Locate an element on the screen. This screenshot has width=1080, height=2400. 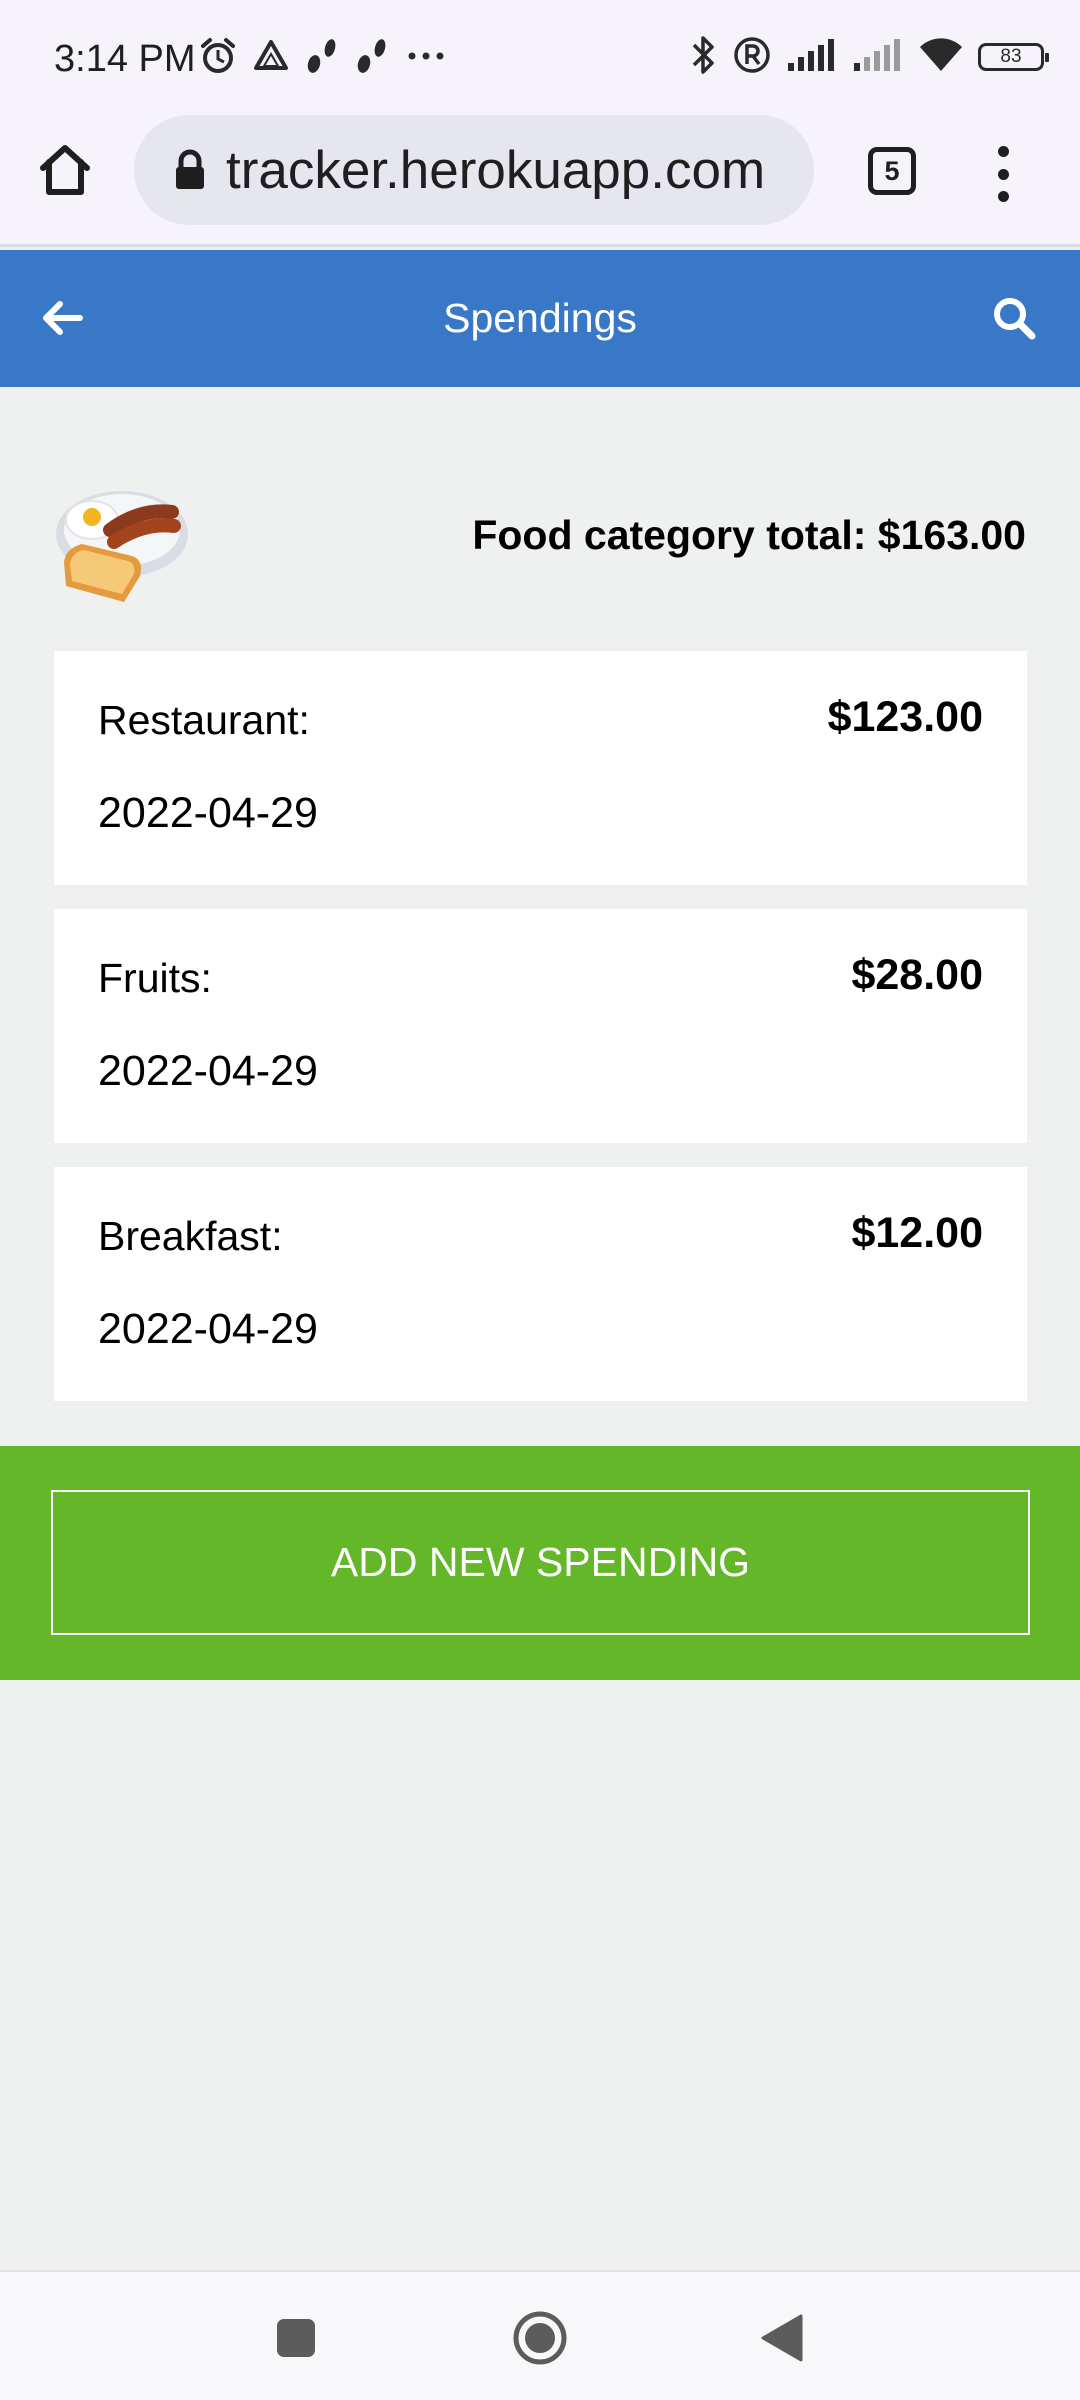
battery-level: 83 is located at coordinates (1011, 56).